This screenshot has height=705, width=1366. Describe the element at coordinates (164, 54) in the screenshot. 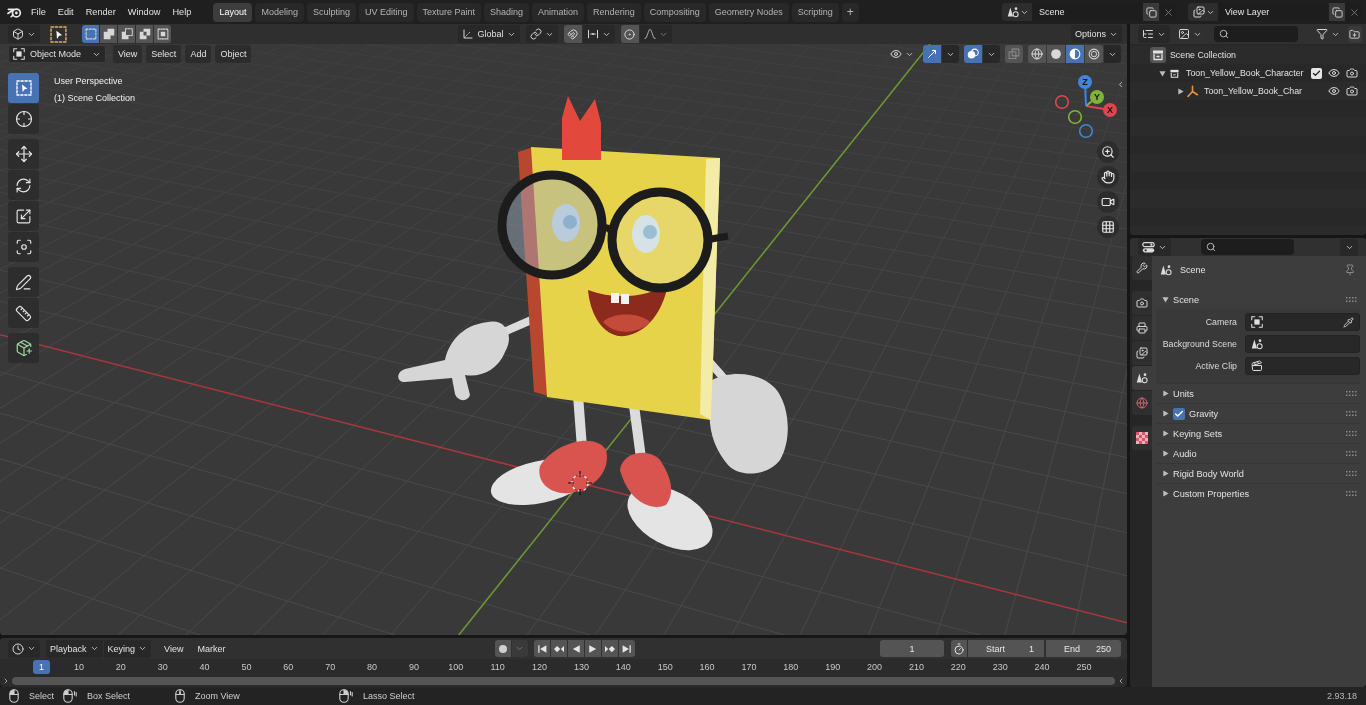

I see `menu-item: Select` at that location.